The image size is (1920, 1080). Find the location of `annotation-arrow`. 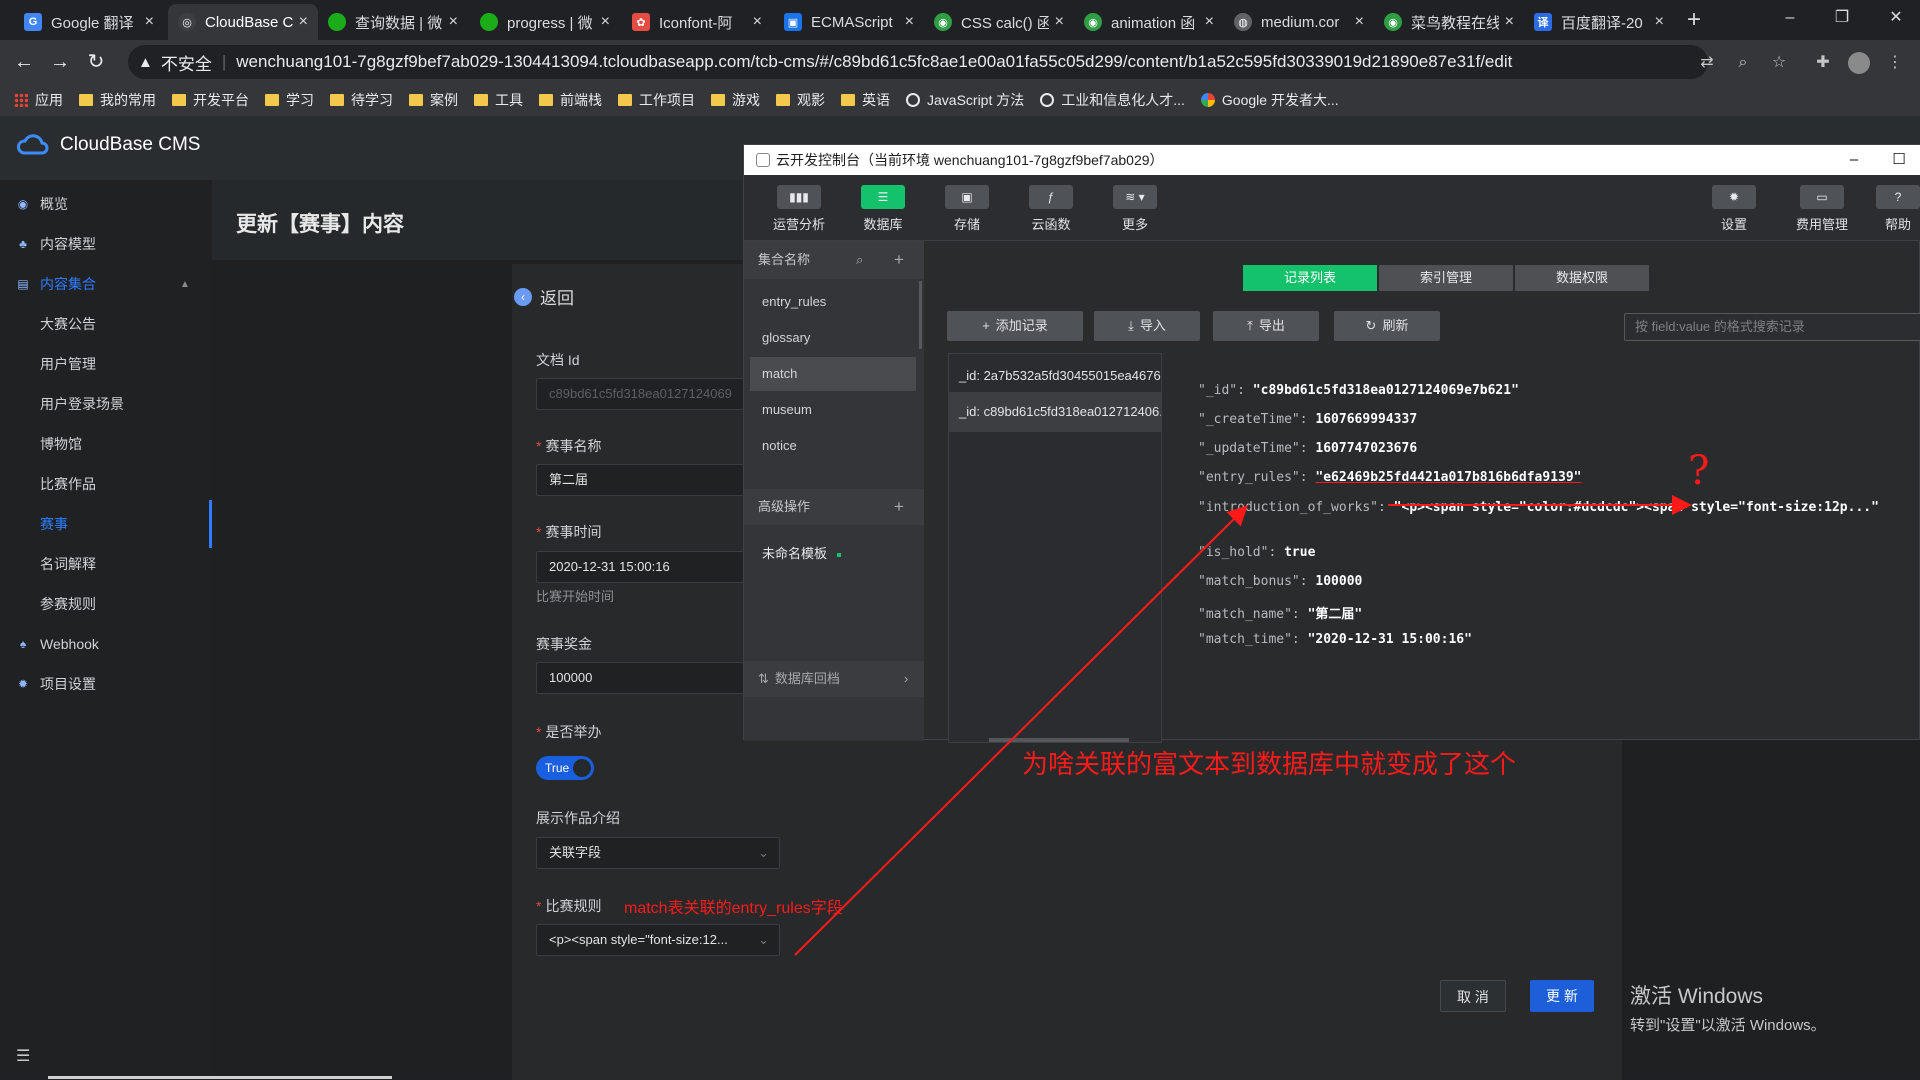

annotation-arrow is located at coordinates (1021, 730).